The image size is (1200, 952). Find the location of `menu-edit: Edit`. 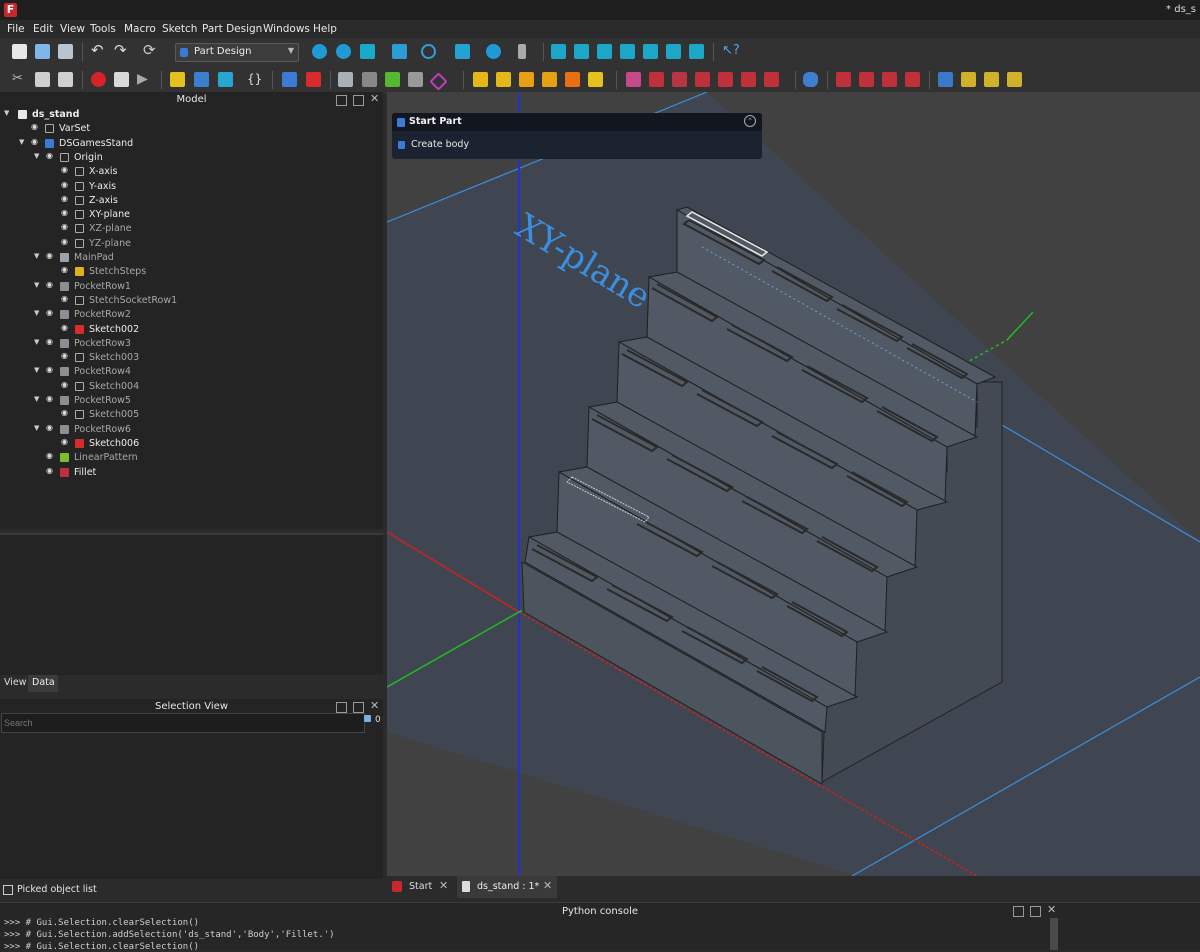

menu-edit: Edit is located at coordinates (43, 29).